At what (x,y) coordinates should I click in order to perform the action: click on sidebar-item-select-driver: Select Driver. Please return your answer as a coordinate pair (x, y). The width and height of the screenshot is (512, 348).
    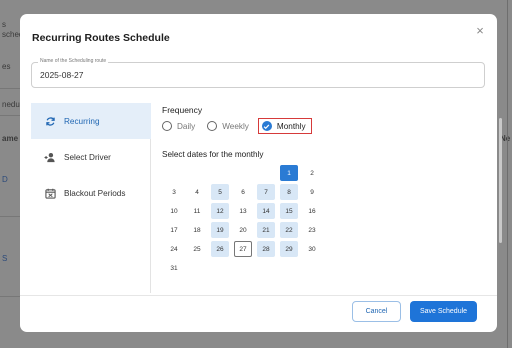
    Looking at the image, I should click on (91, 157).